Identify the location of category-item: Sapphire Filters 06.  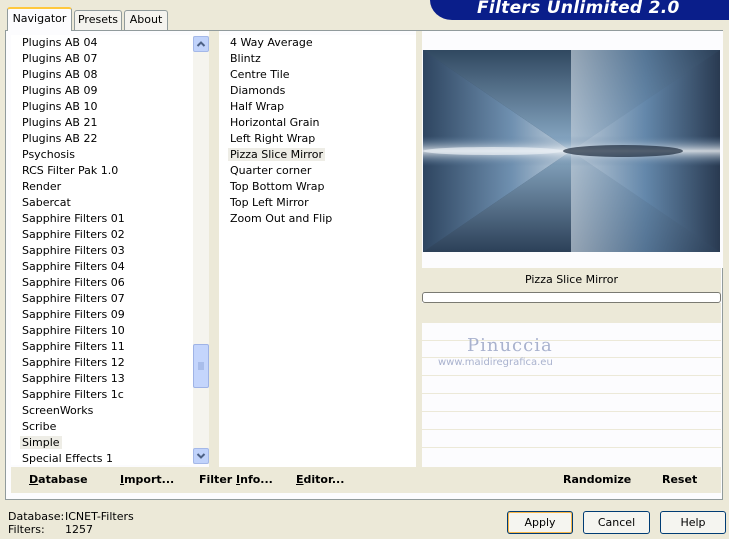
(102, 283).